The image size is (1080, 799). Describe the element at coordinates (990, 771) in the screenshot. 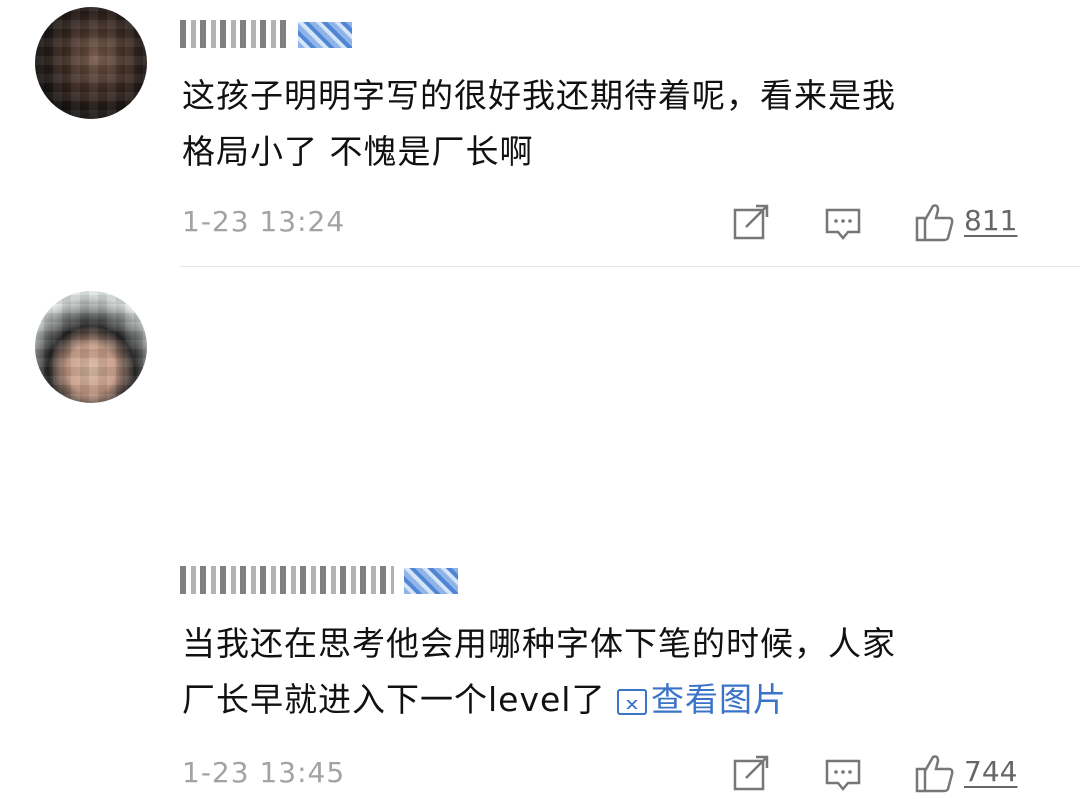

I see `like-count: 744` at that location.